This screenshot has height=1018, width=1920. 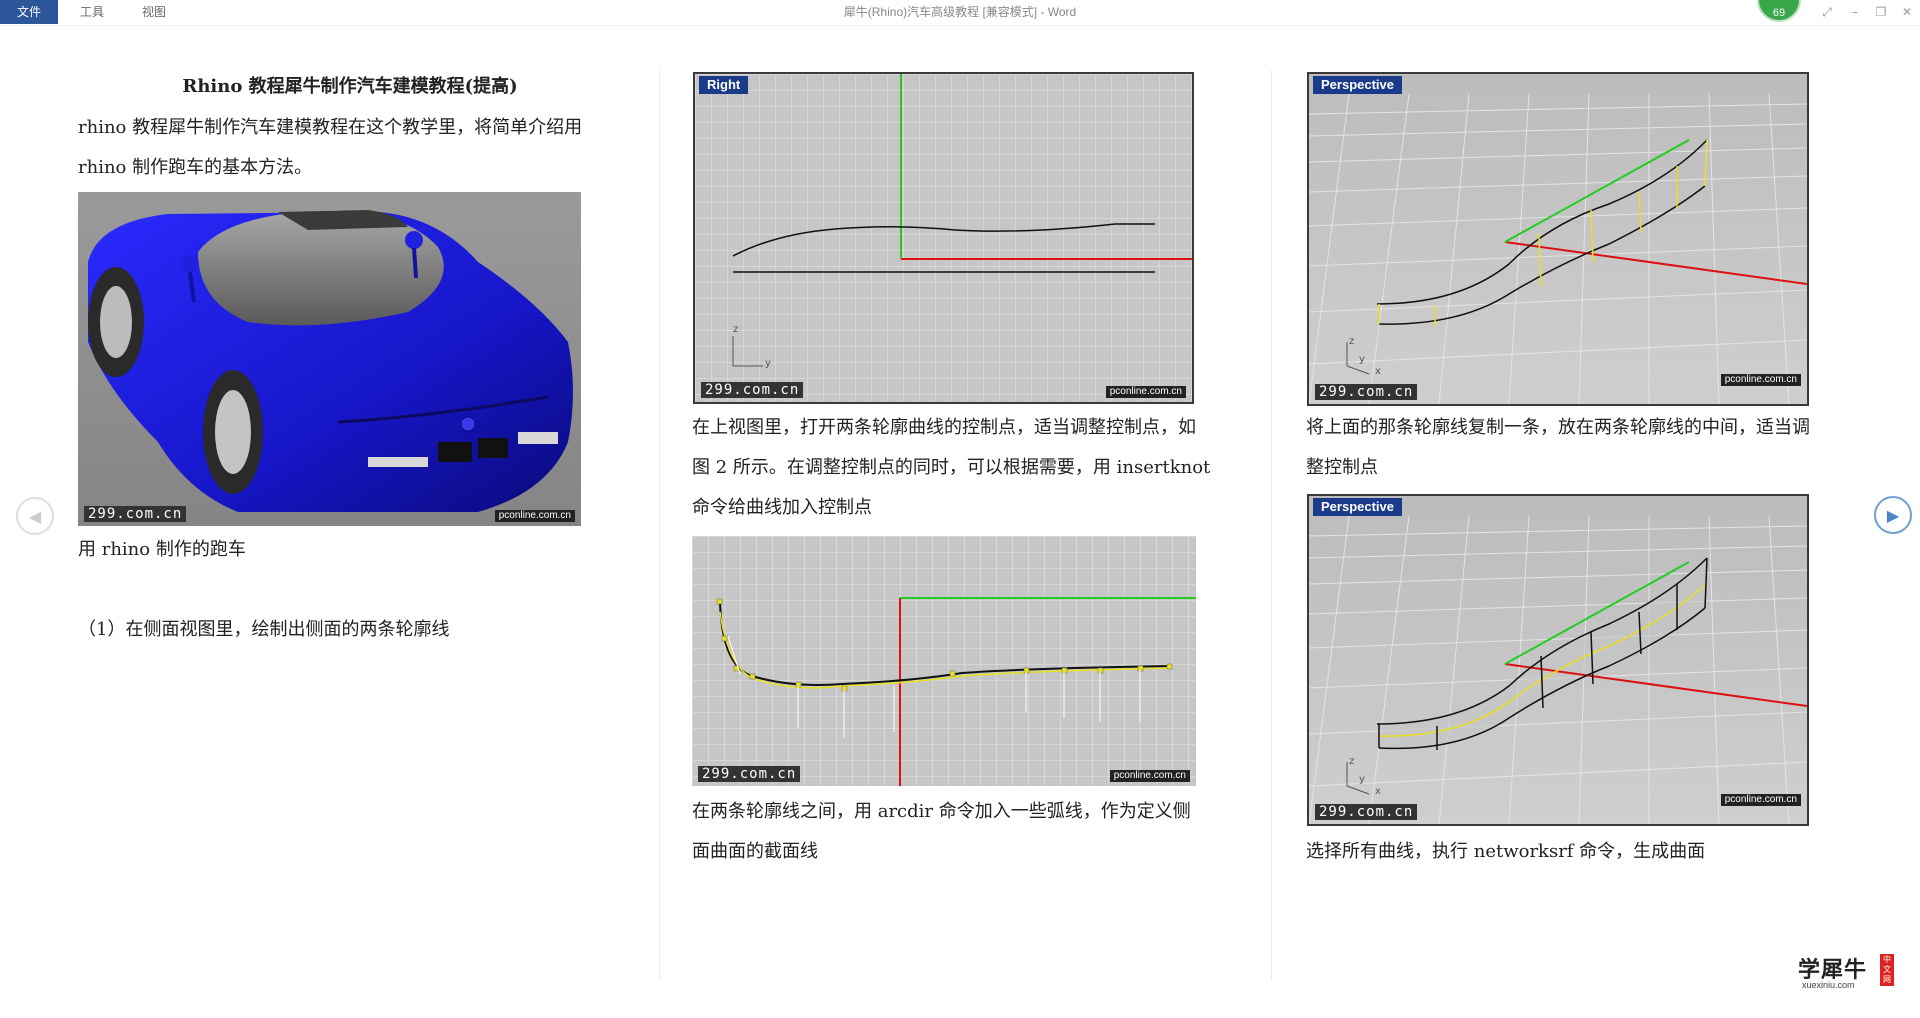 I want to click on viewport-label-perspective-1: Perspective, so click(x=1357, y=85).